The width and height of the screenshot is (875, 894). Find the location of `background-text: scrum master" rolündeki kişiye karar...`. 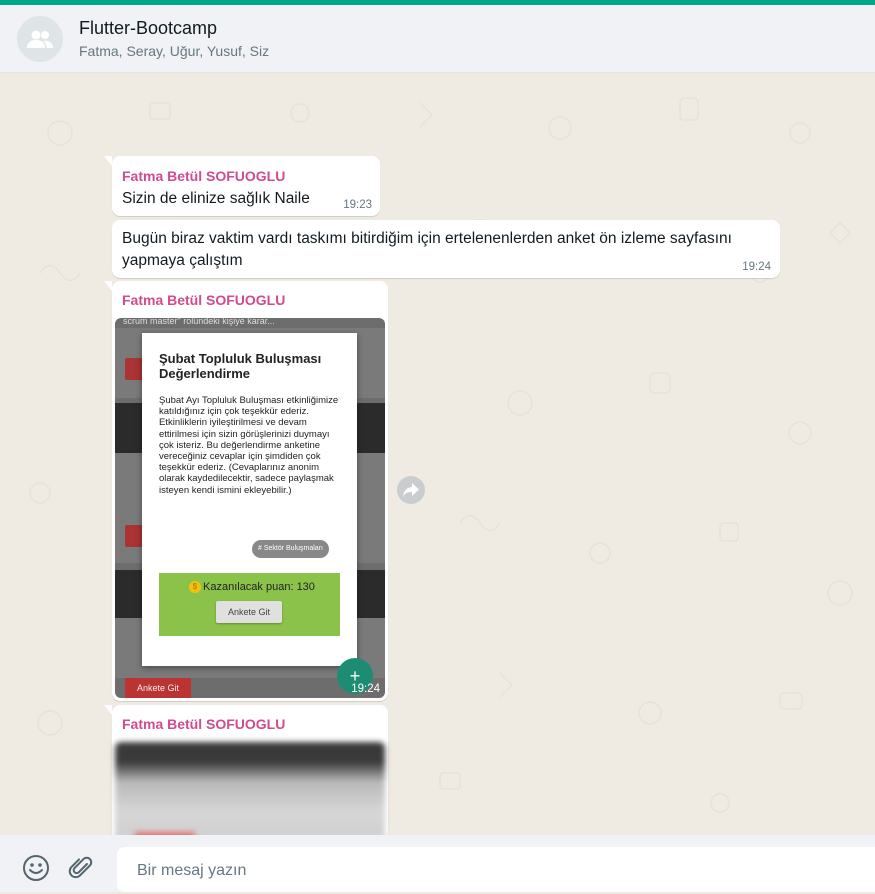

background-text: scrum master" rolündeki kişiye karar... is located at coordinates (199, 322).